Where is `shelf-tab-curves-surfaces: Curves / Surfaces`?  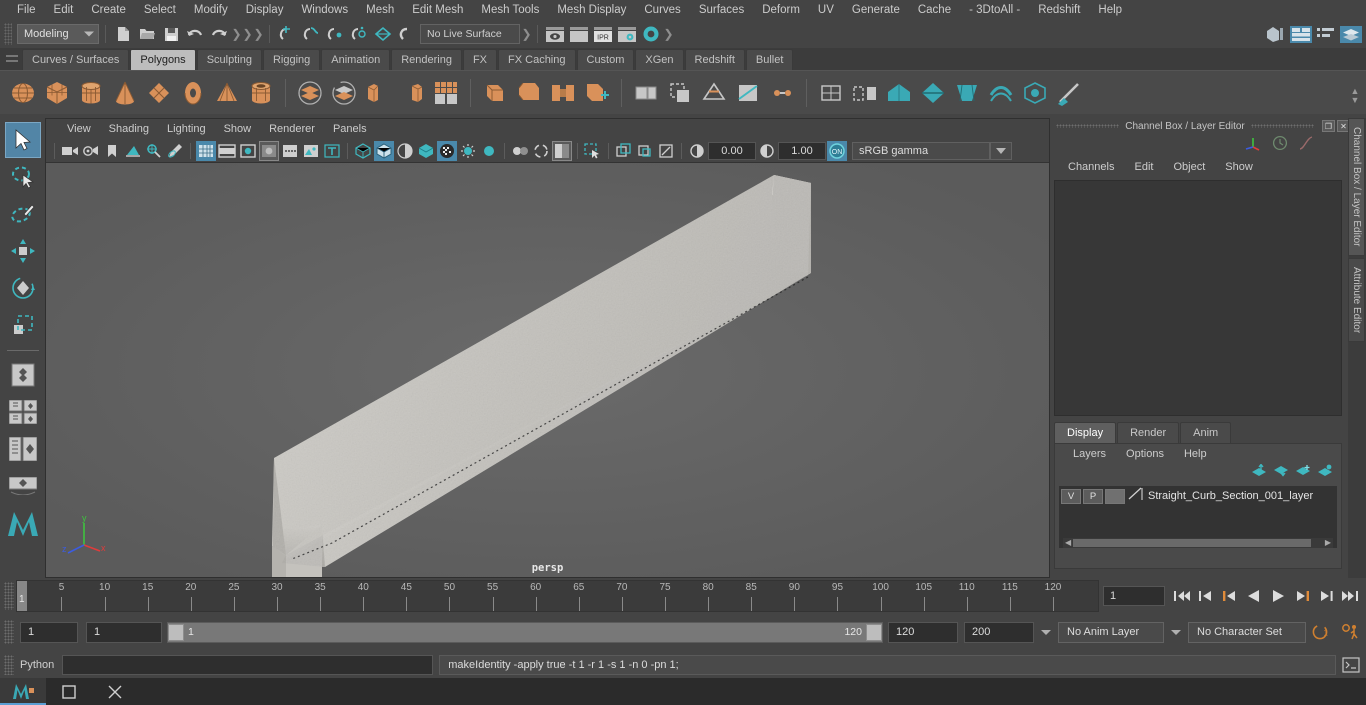 shelf-tab-curves-surfaces: Curves / Surfaces is located at coordinates (76, 59).